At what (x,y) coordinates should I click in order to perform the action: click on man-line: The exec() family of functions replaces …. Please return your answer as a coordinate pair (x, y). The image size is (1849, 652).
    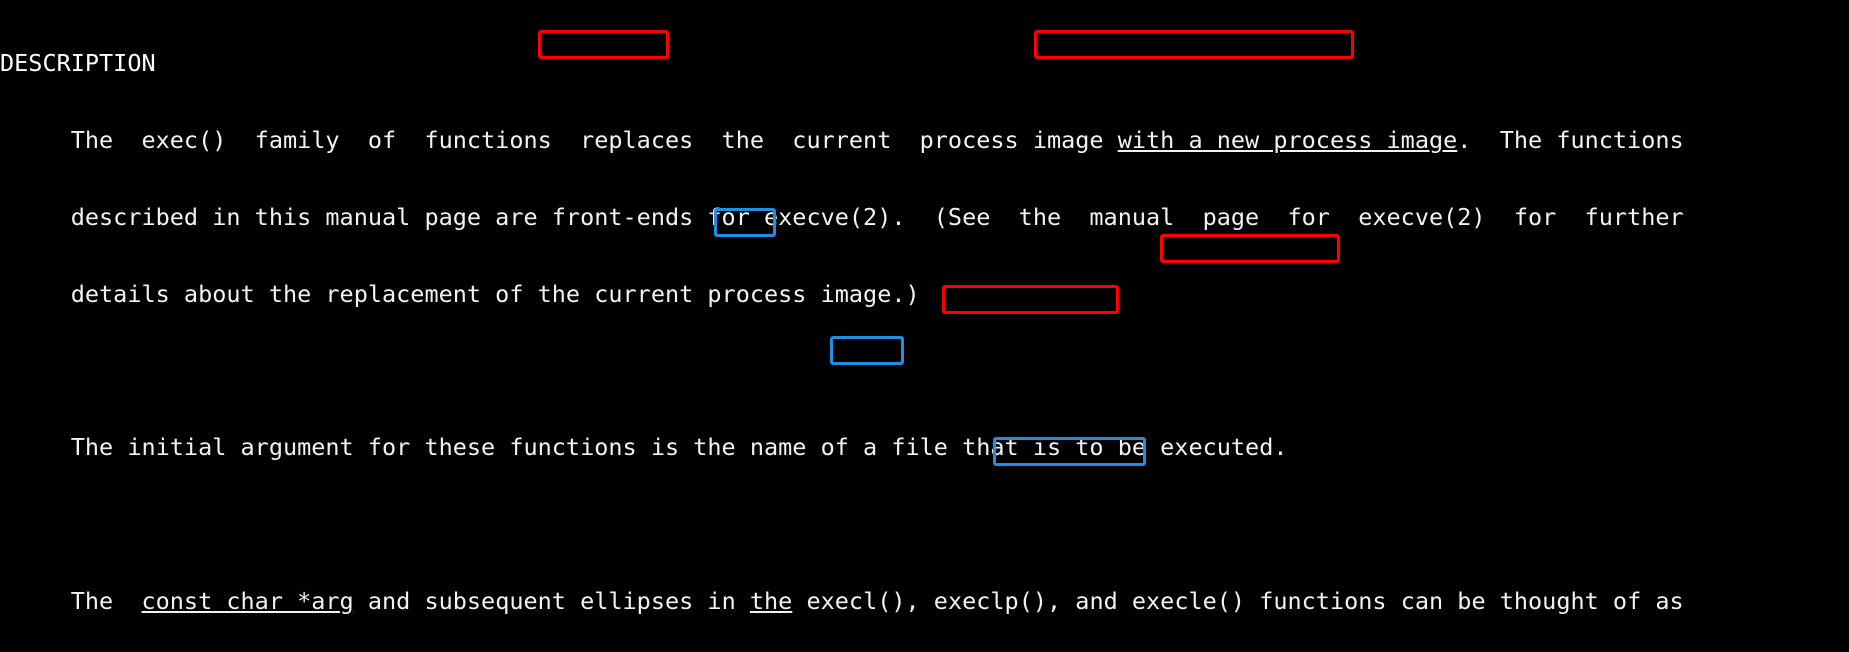
    Looking at the image, I should click on (842, 139).